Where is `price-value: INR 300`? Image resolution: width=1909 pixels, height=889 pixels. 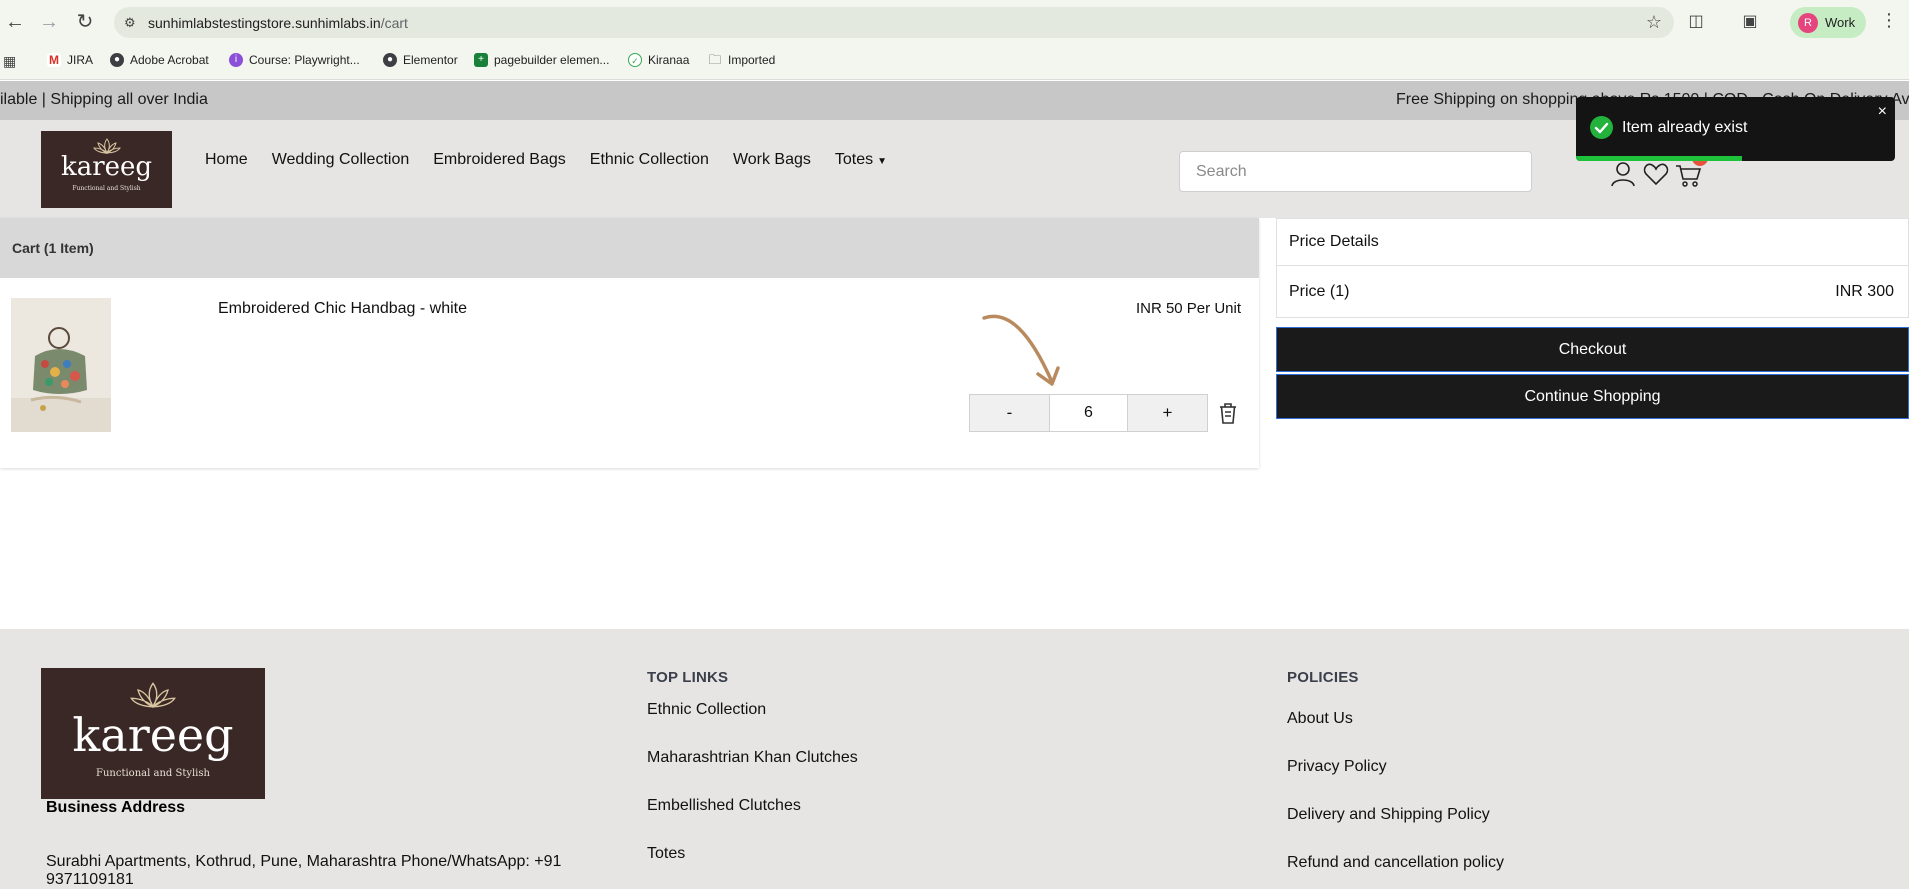
price-value: INR 300 is located at coordinates (1864, 291).